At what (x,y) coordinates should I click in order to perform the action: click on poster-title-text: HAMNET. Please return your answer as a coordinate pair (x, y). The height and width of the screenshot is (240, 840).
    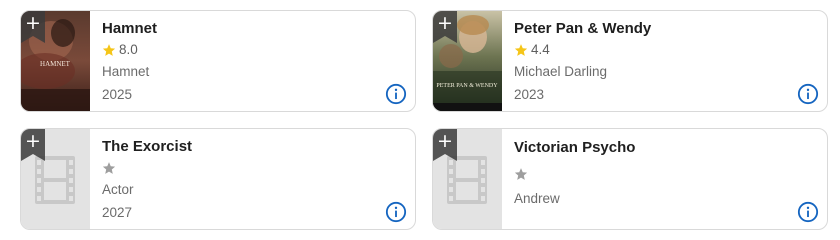
    Looking at the image, I should click on (55, 64).